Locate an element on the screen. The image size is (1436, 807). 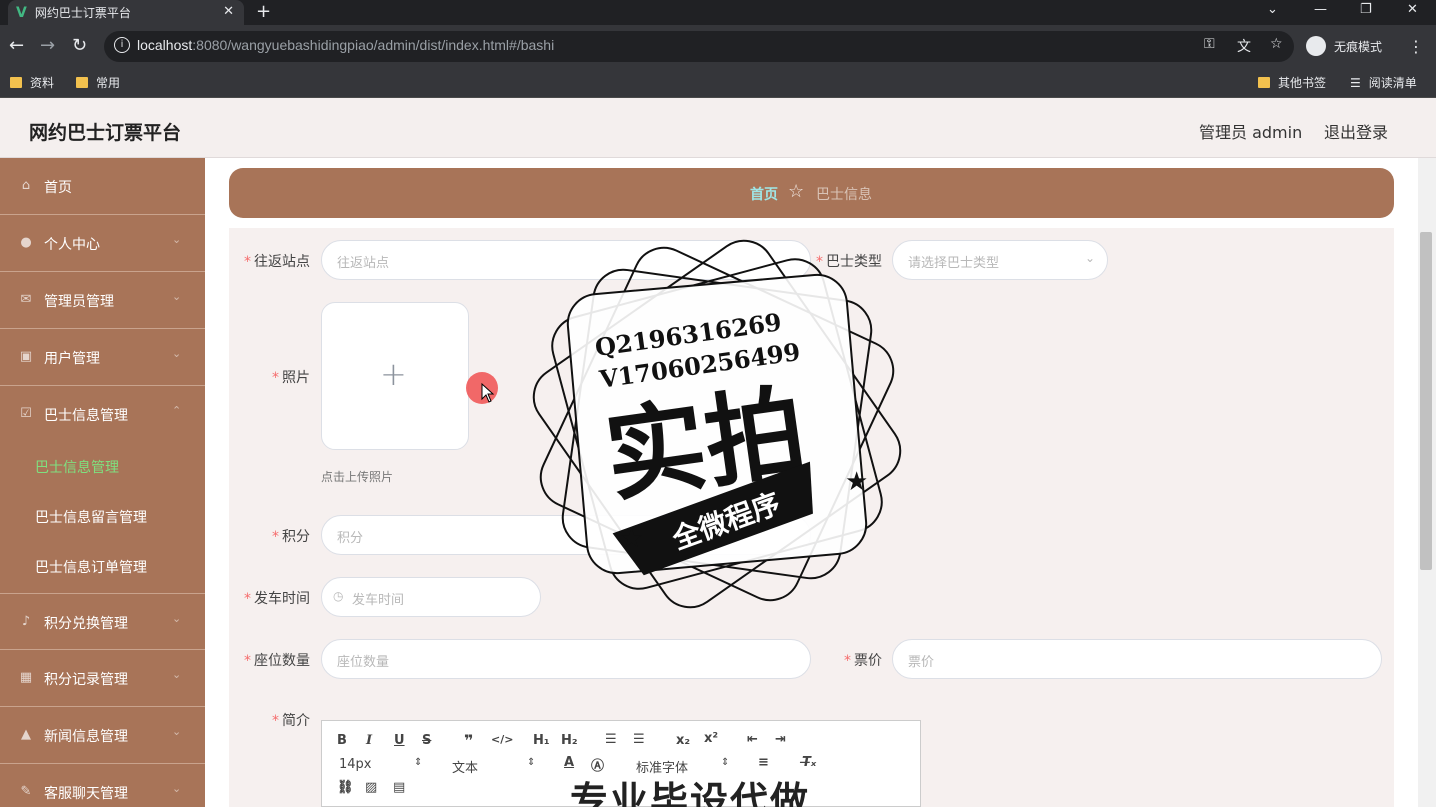
sidebar-item-profile: ● 个人中心 ⌄ is located at coordinates (102, 243).